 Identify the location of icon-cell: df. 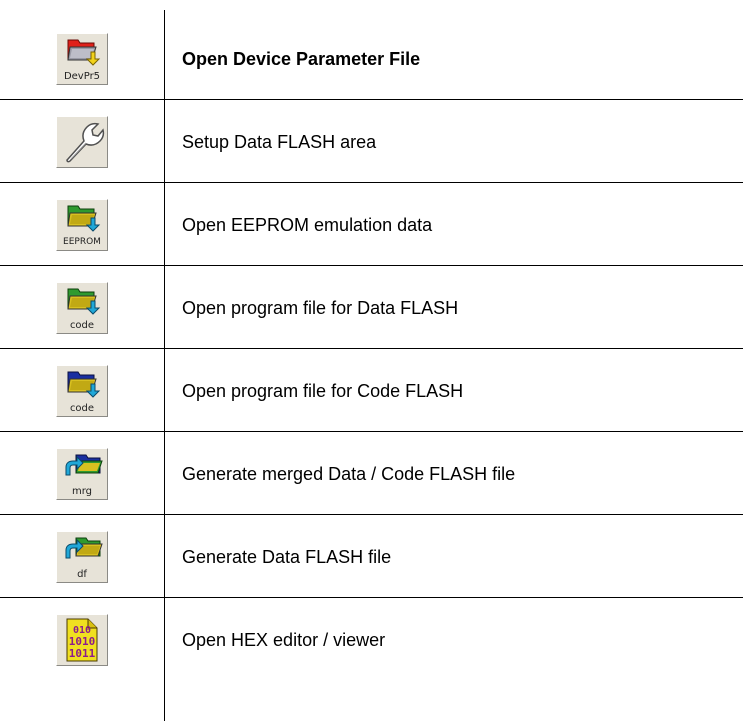
(82, 557).